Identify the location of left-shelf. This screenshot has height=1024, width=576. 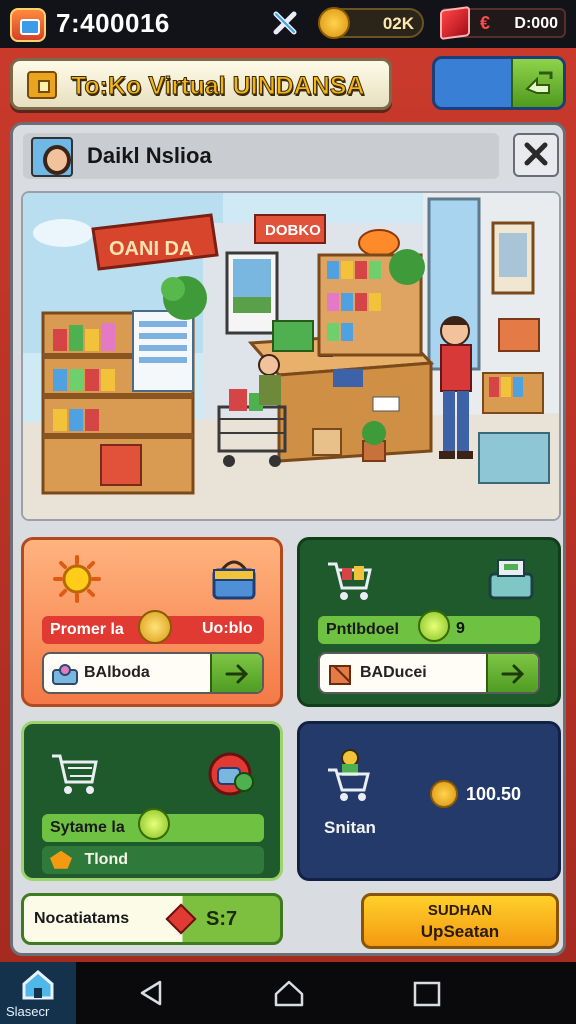
(118, 402).